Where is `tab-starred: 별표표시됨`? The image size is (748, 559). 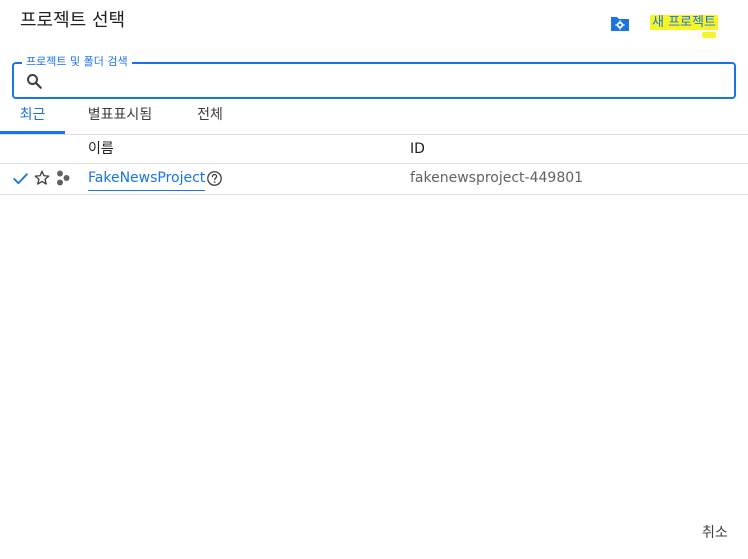
tab-starred: 별표표시됨 is located at coordinates (120, 116).